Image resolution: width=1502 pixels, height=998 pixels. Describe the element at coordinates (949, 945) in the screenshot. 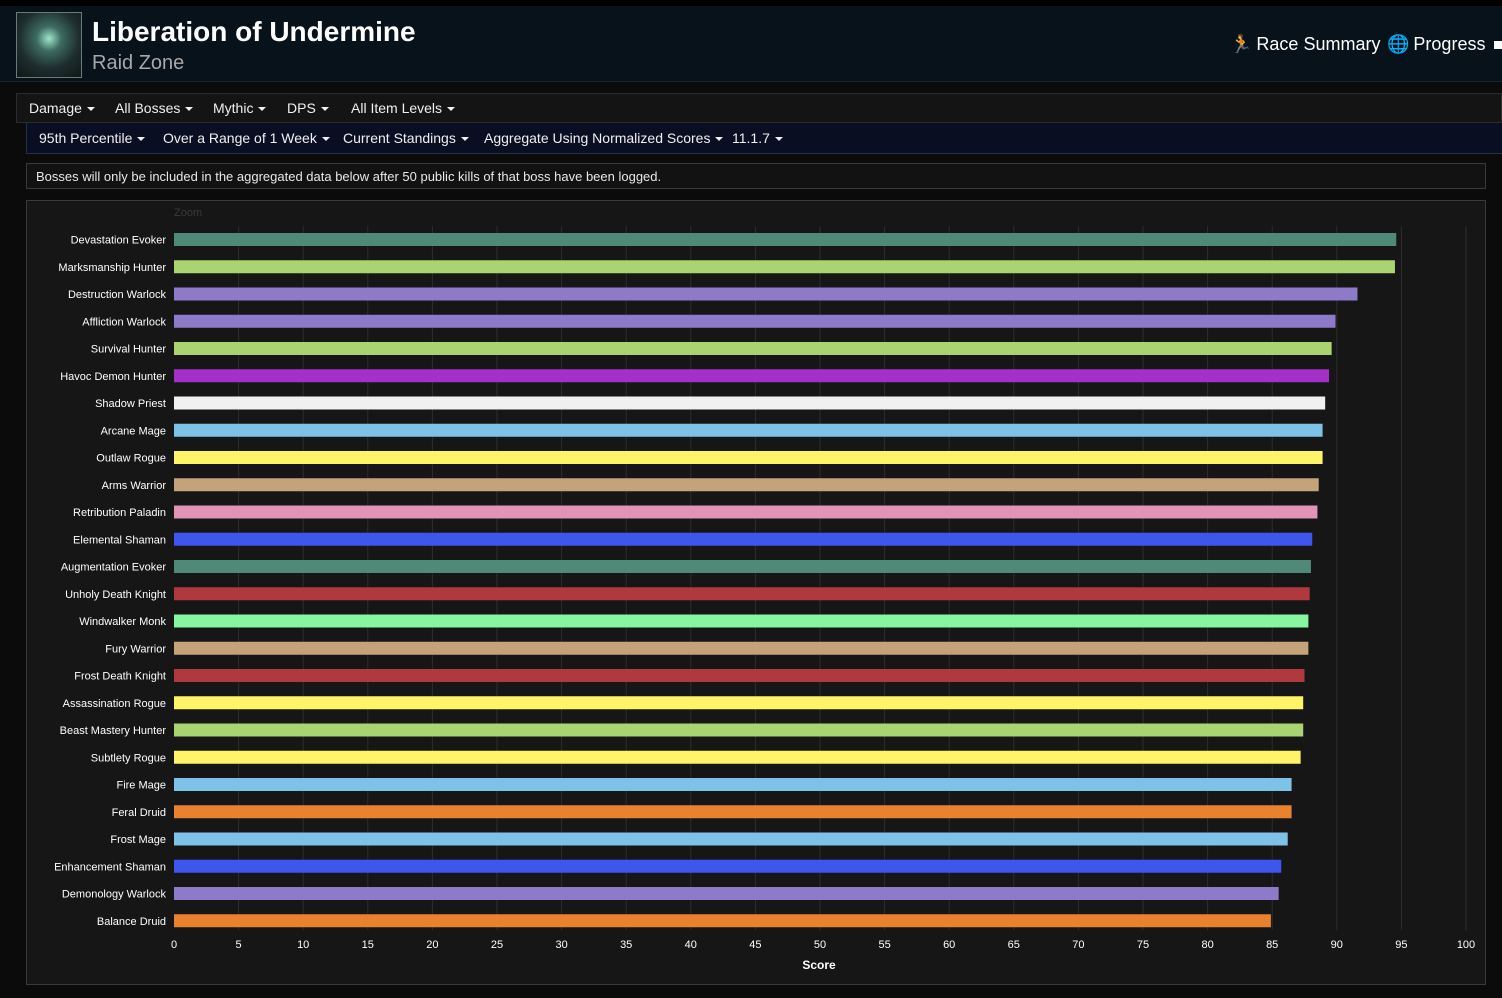

I see `x-tick-label: 60` at that location.